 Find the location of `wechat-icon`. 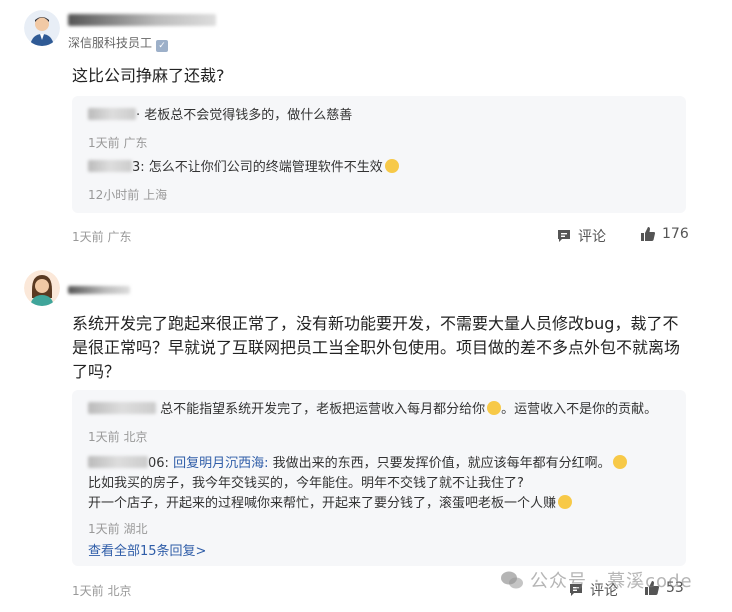

wechat-icon is located at coordinates (512, 580).